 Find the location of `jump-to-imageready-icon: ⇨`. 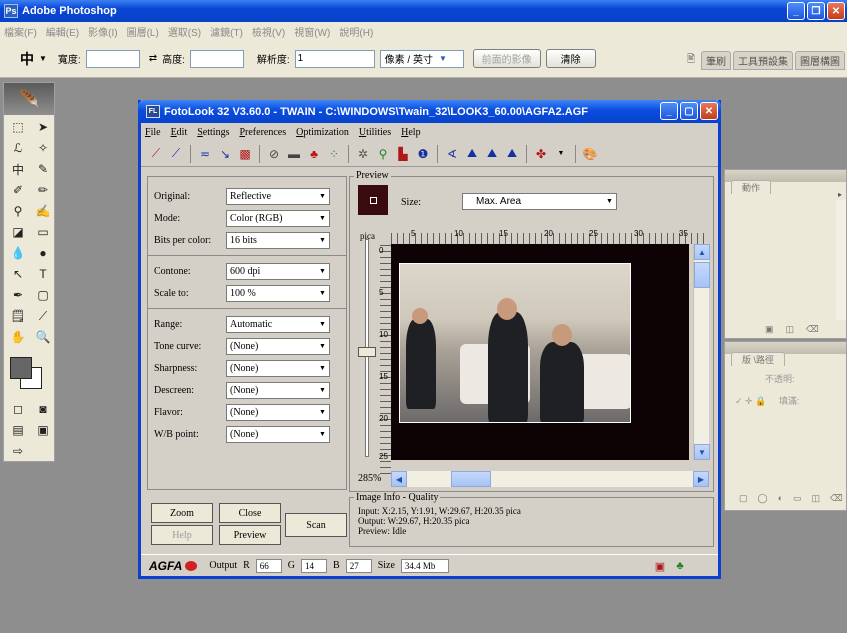

jump-to-imageready-icon: ⇨ is located at coordinates (18, 451).